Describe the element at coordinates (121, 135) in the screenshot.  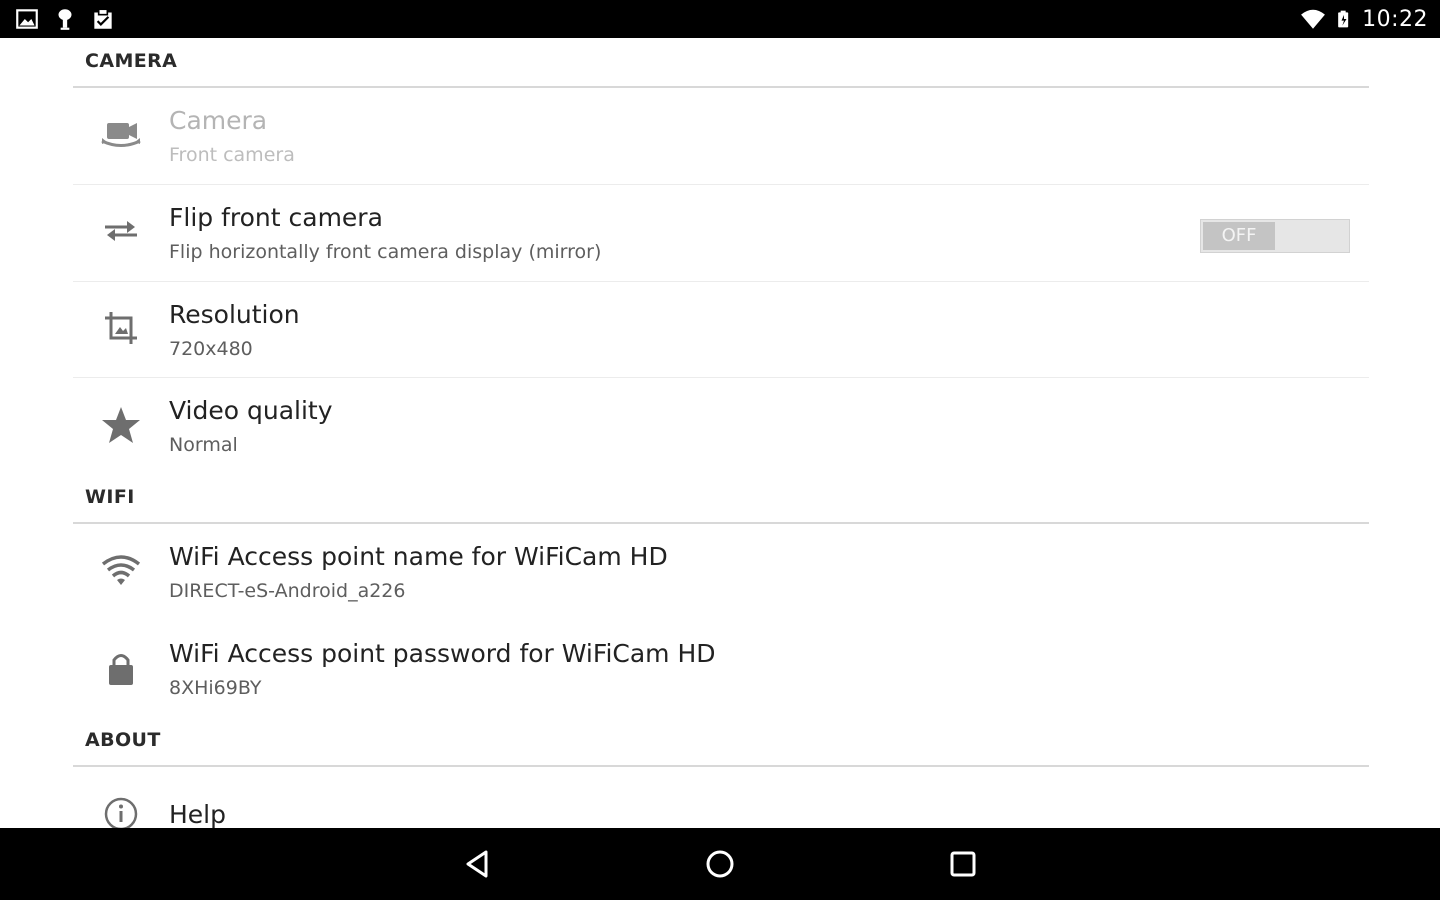
I see `switch-camera-icon` at that location.